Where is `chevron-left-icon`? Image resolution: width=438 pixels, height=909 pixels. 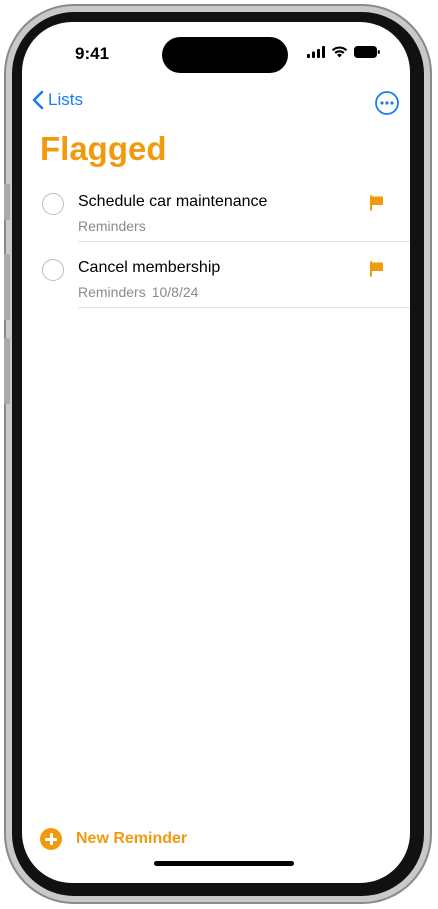 chevron-left-icon is located at coordinates (38, 100).